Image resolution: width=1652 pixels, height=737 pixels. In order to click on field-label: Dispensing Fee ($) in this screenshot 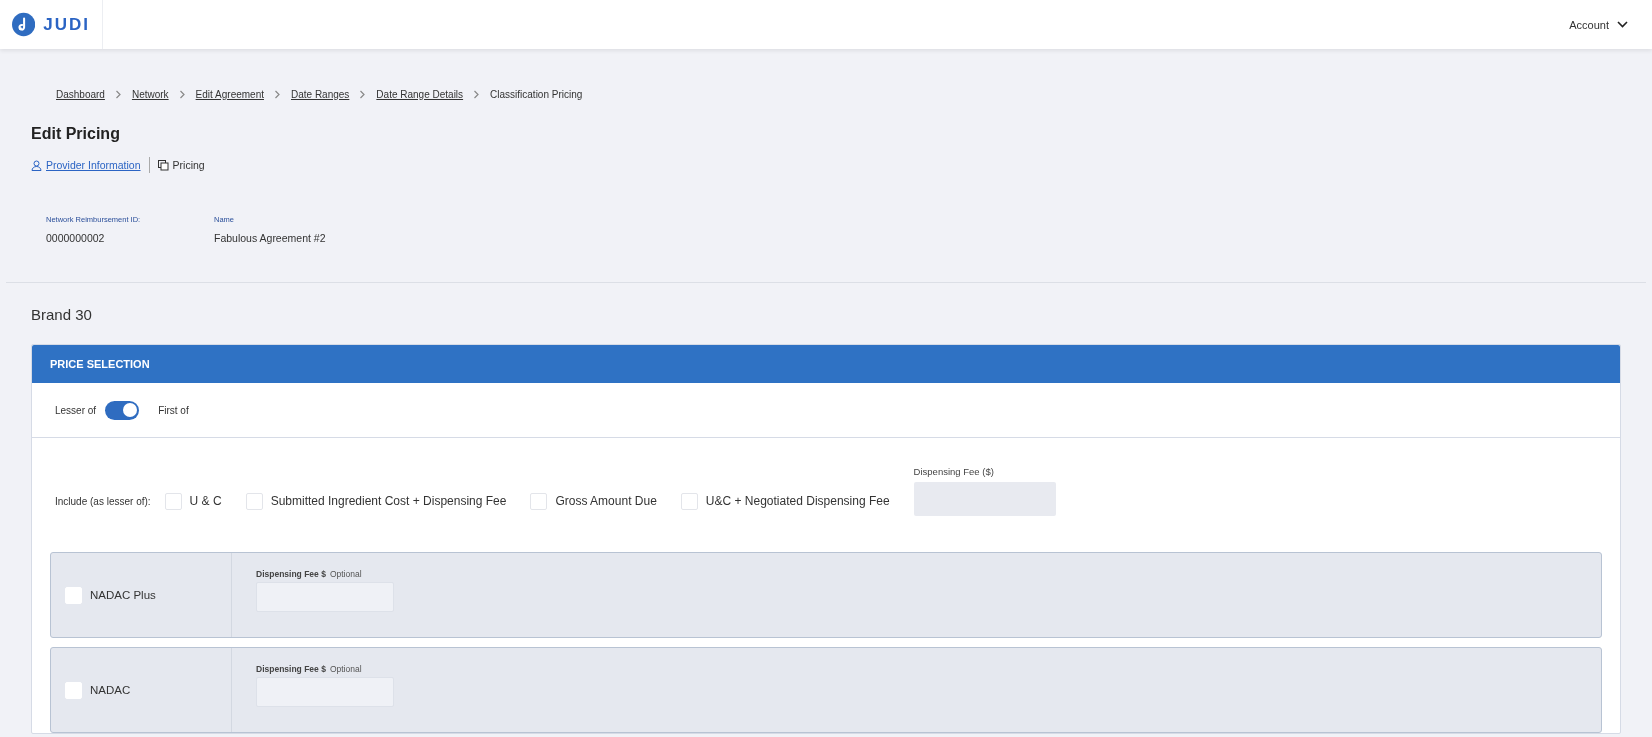, I will do `click(954, 471)`.